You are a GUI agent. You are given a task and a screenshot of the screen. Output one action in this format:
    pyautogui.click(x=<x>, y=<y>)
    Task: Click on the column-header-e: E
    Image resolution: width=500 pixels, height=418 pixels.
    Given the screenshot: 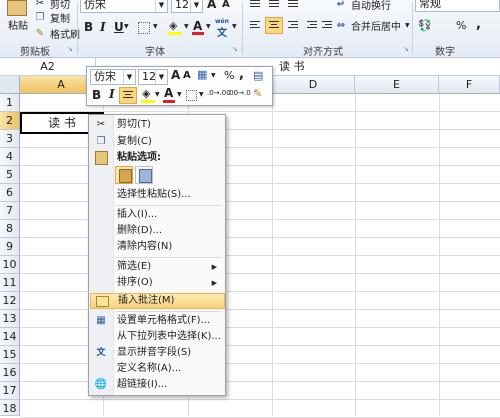 What is the action you would take?
    pyautogui.click(x=397, y=85)
    